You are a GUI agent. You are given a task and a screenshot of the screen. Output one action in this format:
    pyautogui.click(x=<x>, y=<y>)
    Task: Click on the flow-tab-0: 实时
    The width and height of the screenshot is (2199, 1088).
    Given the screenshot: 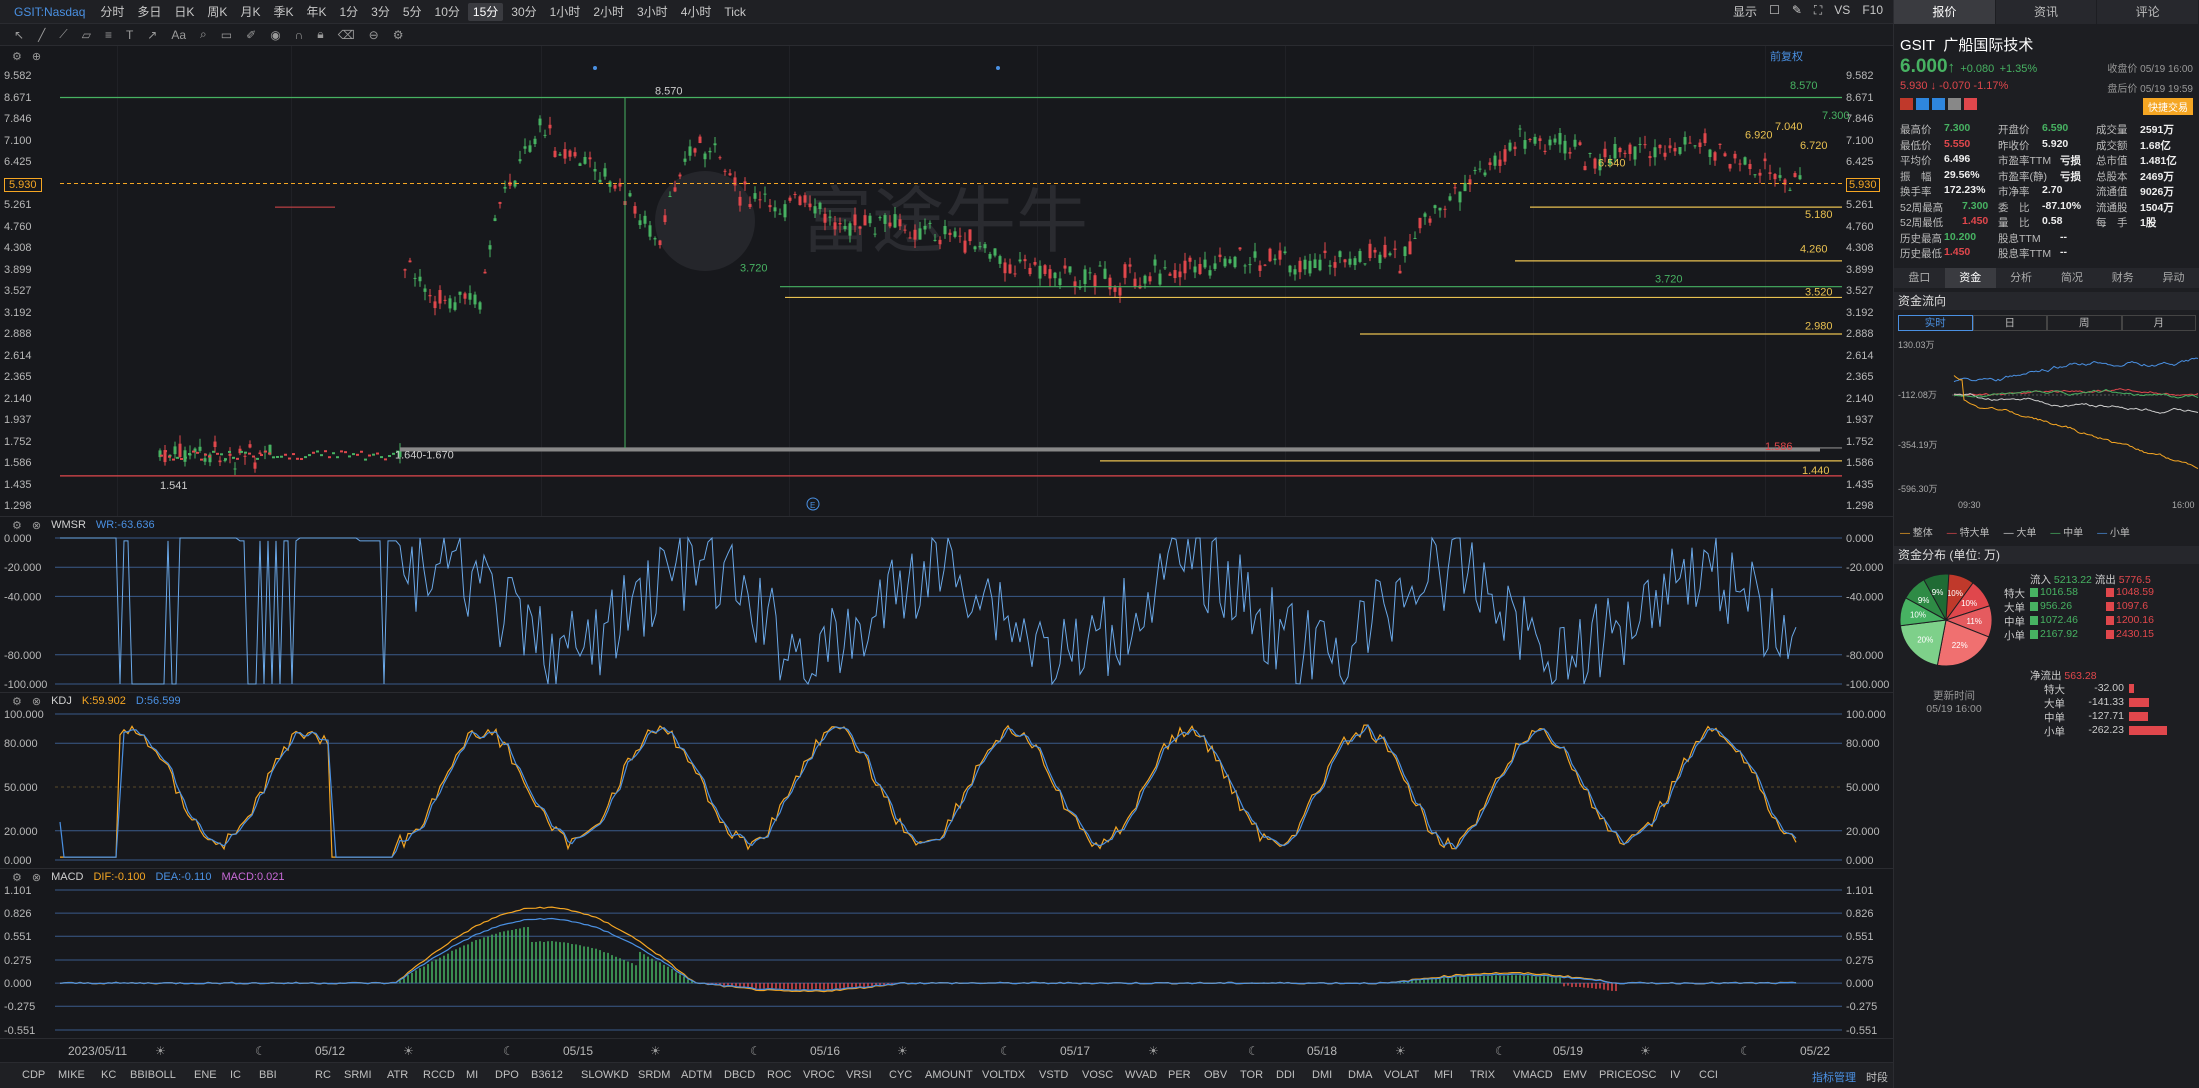 What is the action you would take?
    pyautogui.click(x=1935, y=323)
    